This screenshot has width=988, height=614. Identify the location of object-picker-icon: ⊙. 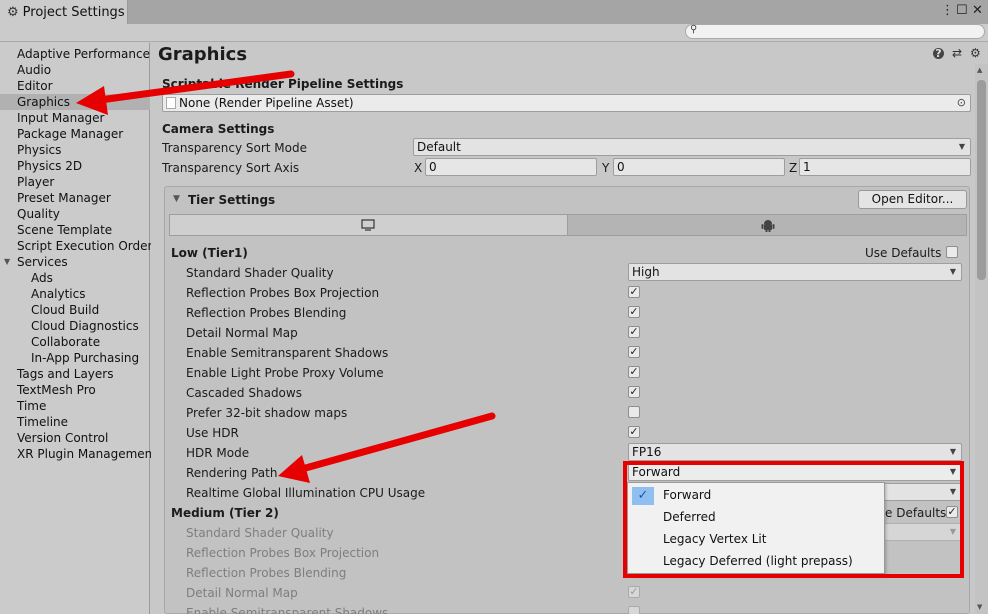
(961, 103).